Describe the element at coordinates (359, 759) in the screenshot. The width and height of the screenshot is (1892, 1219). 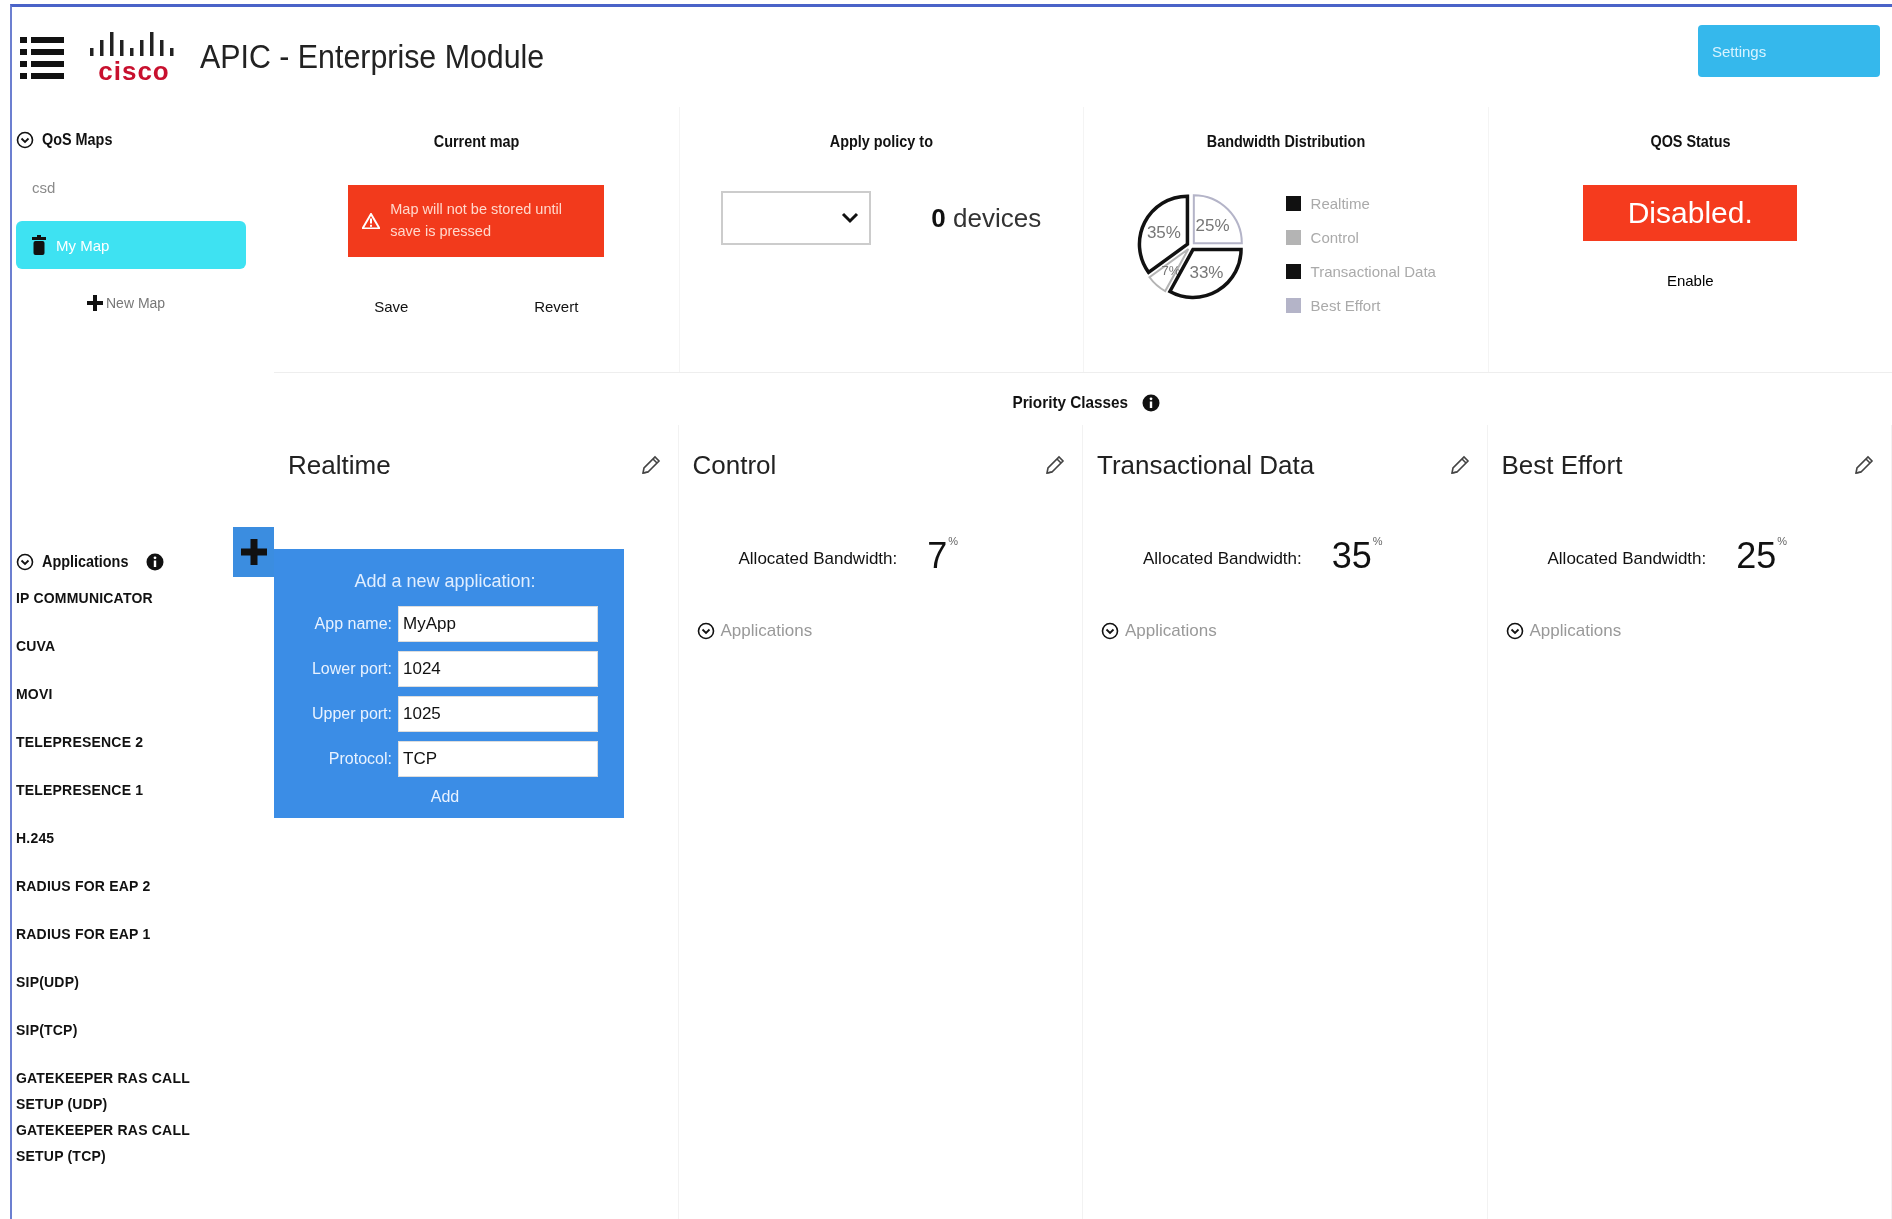
I see `field-label: Protocol:` at that location.